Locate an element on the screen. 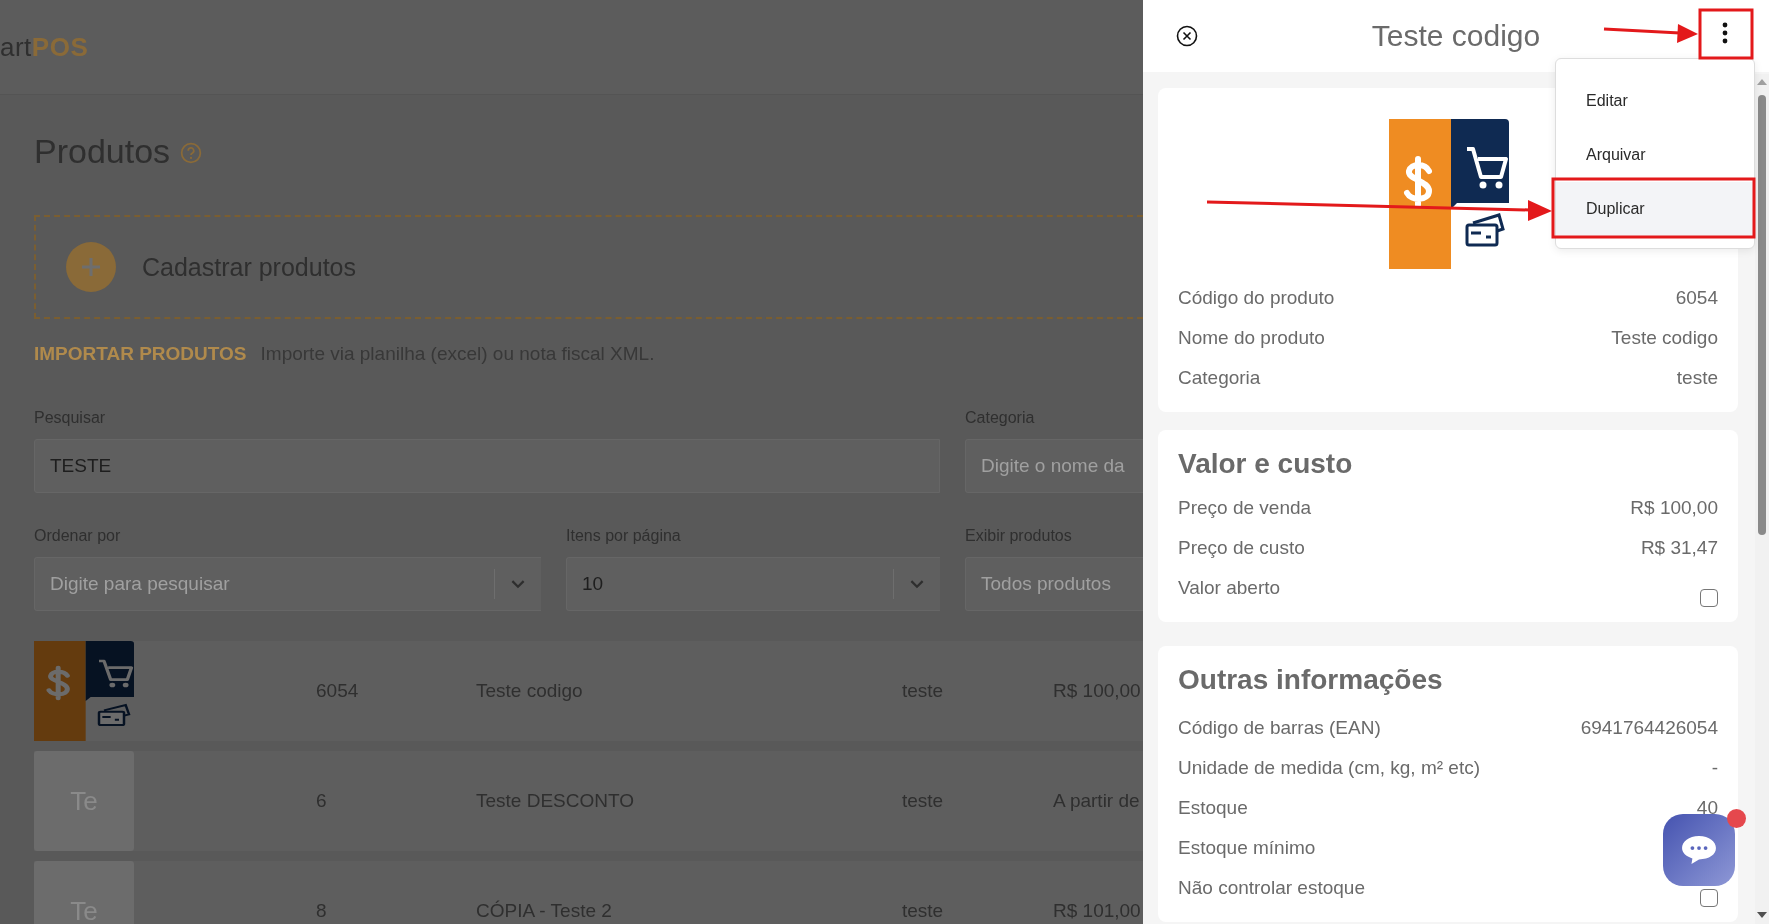 This screenshot has height=924, width=1769. section-title: Valor e custo is located at coordinates (1266, 464).